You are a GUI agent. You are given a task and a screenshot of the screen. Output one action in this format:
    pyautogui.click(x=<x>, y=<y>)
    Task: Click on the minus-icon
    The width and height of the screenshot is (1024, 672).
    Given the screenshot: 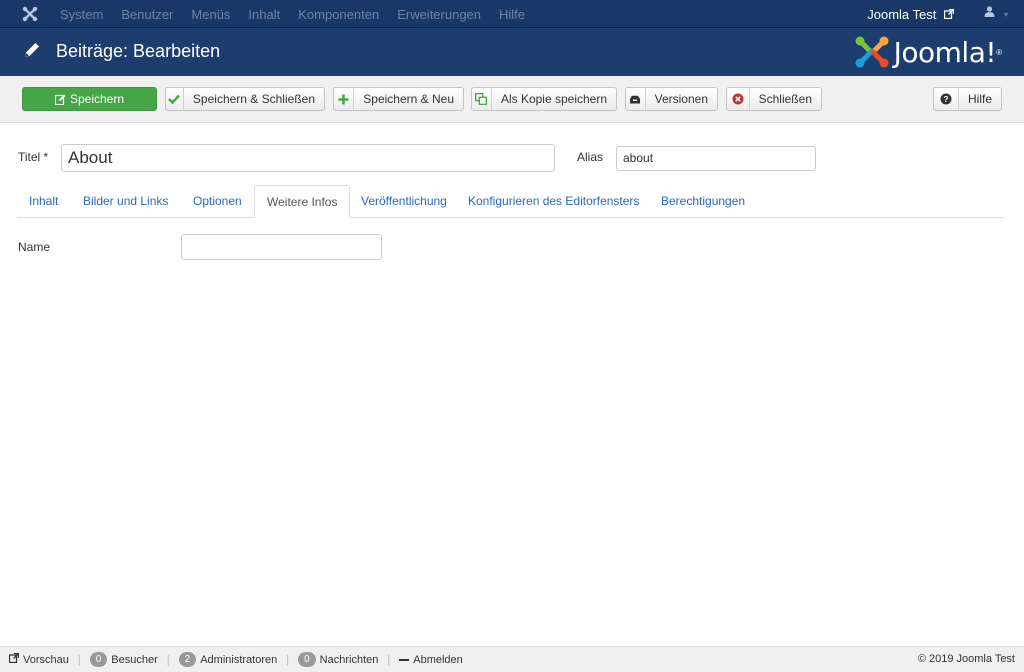 What is the action you would take?
    pyautogui.click(x=404, y=659)
    